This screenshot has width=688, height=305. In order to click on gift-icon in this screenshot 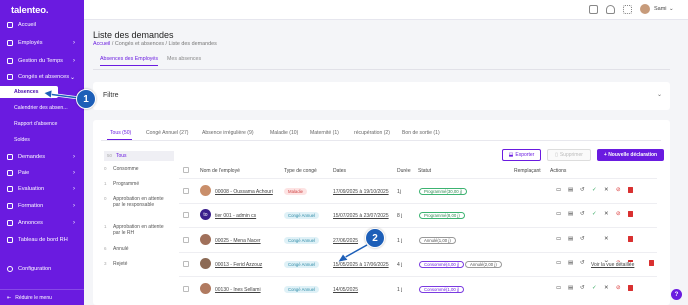, I will do `click(593, 9)`.